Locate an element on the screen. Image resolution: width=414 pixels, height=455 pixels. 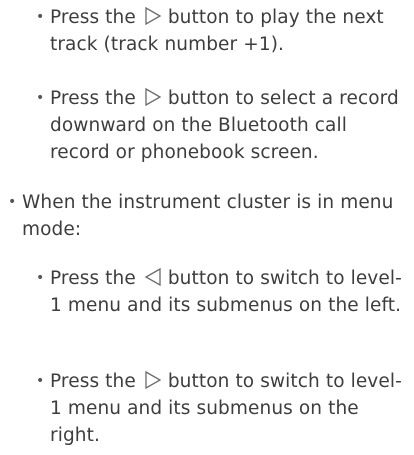
left-triangle-icon is located at coordinates (153, 277).